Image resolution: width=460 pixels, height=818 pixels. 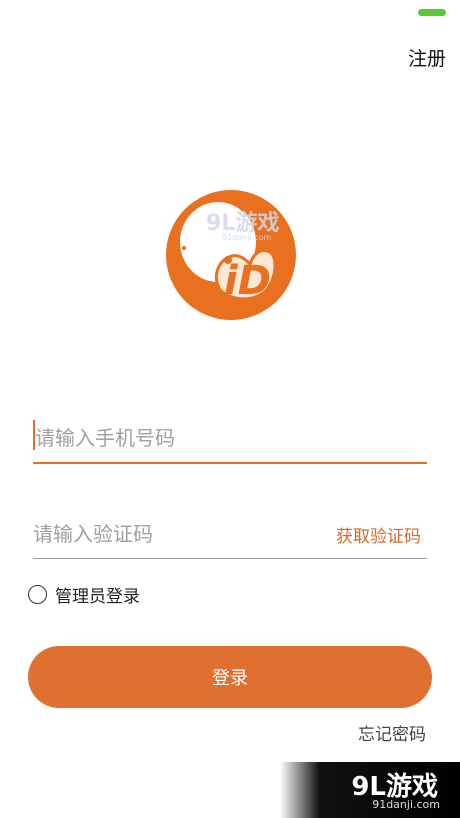 What do you see at coordinates (370, 790) in the screenshot?
I see `watermark-banner: 9L游戏 91danji.com` at bounding box center [370, 790].